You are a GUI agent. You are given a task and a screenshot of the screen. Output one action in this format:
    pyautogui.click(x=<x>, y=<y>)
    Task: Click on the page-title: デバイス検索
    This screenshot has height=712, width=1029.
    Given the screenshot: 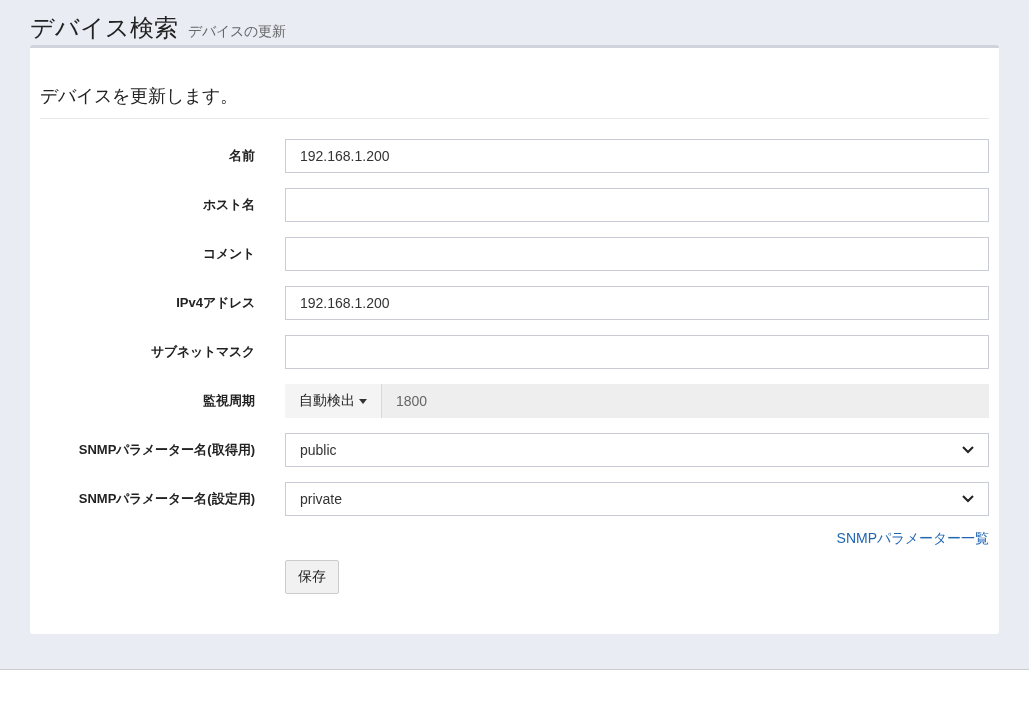 What is the action you would take?
    pyautogui.click(x=104, y=28)
    